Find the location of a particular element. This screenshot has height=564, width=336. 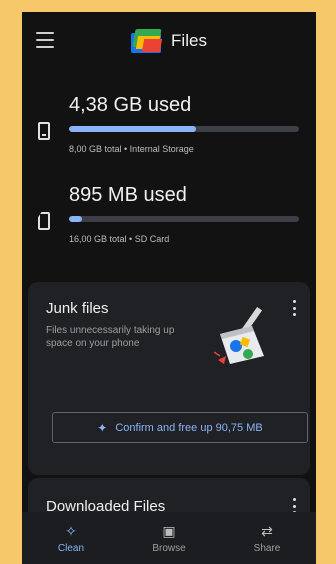

bottom-navigation: ✧ Clean ▣ Browse ⇄ Share is located at coordinates (169, 538).